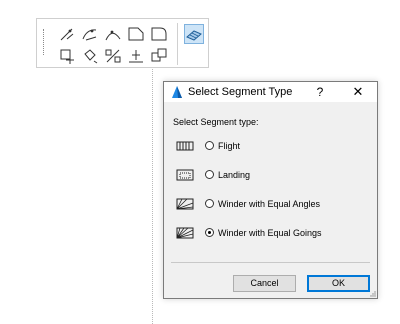  Describe the element at coordinates (185, 233) in the screenshot. I see `winder-equal-goings-icon` at that location.